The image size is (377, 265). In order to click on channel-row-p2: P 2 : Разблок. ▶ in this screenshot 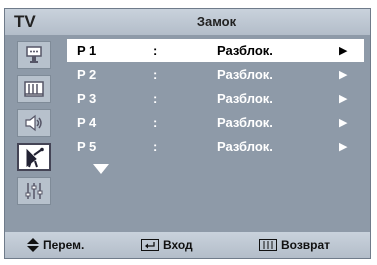, I will do `click(215, 74)`.